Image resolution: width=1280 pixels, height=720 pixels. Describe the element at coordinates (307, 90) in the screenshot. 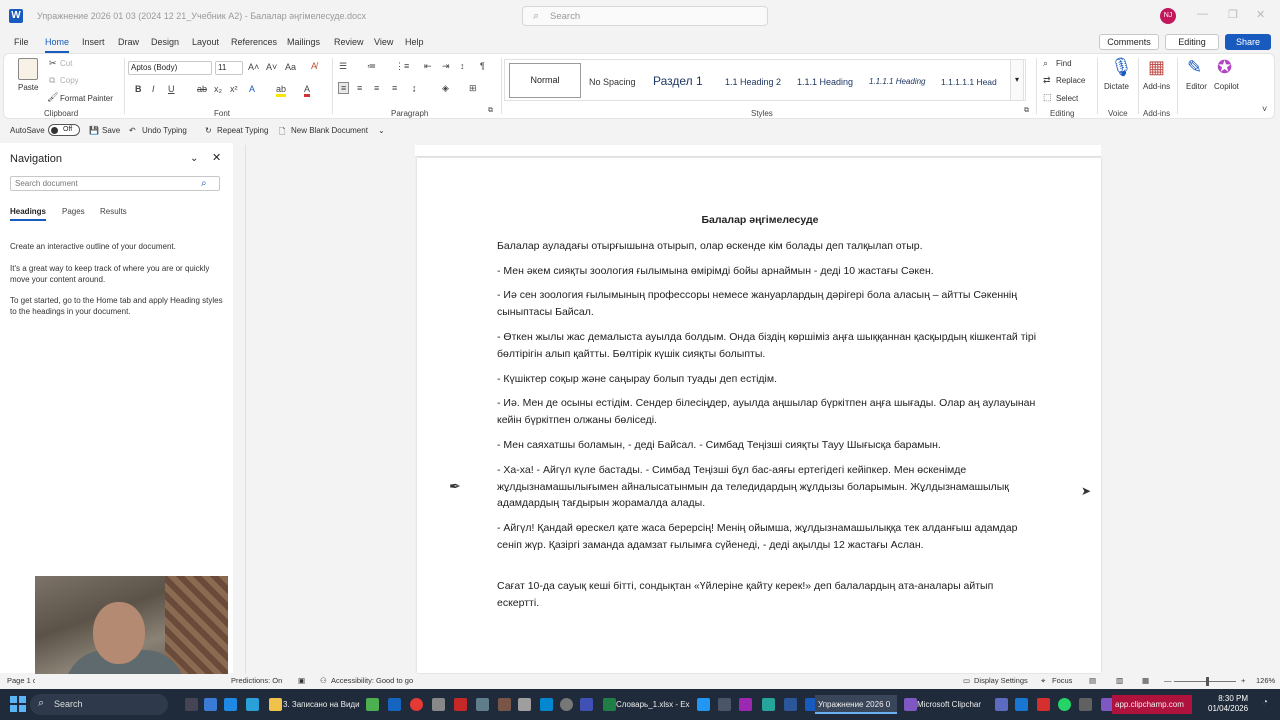

I see `font-color-icon: A` at that location.